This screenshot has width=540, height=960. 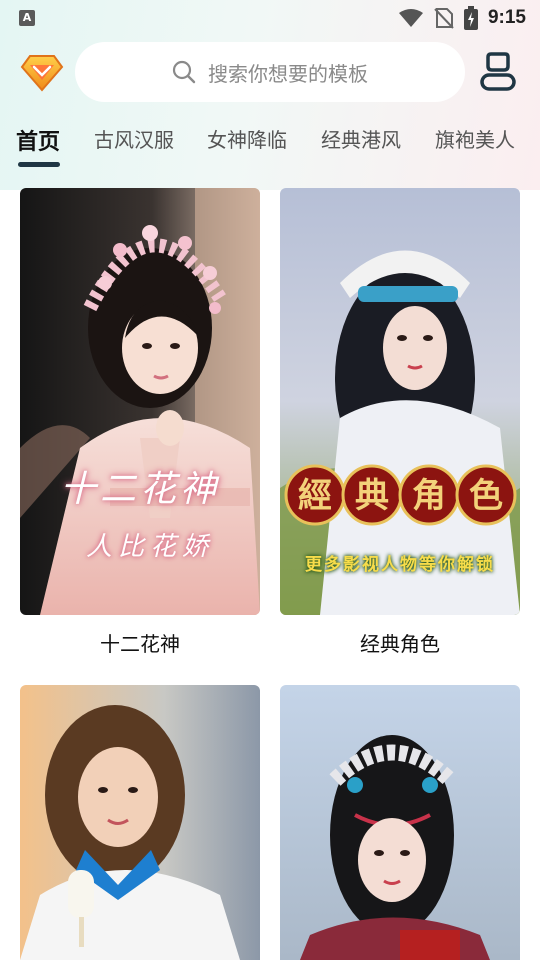 What do you see at coordinates (486, 496) in the screenshot?
I see `overlay-char-4: 色` at bounding box center [486, 496].